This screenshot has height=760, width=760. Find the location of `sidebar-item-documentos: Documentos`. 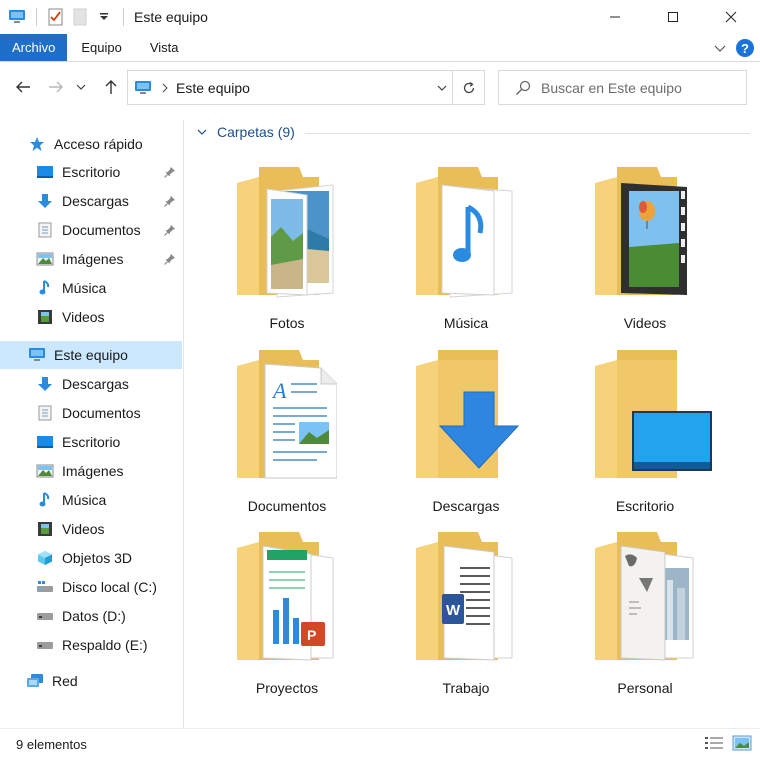

sidebar-item-documentos: Documentos is located at coordinates (91, 230).